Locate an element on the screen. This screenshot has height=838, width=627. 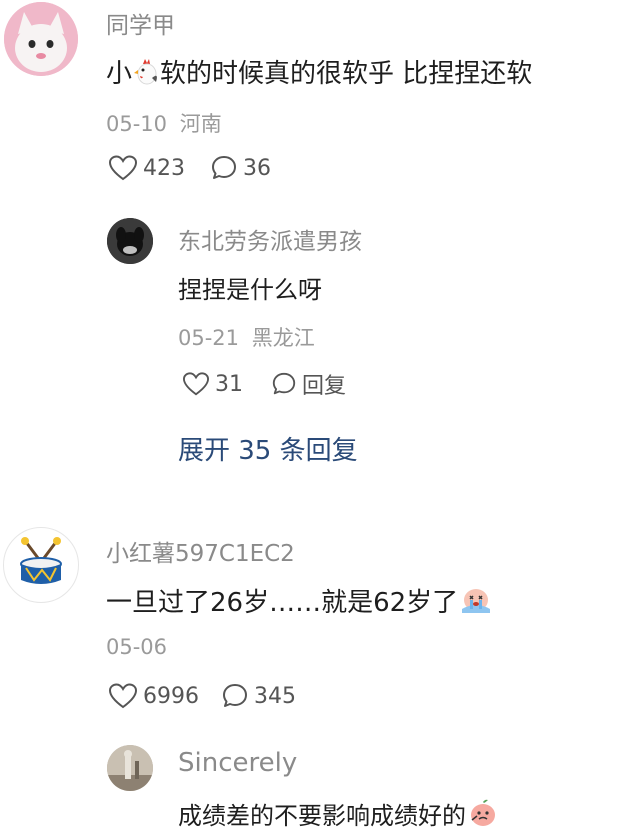
reply-button: 345 is located at coordinates (258, 696).